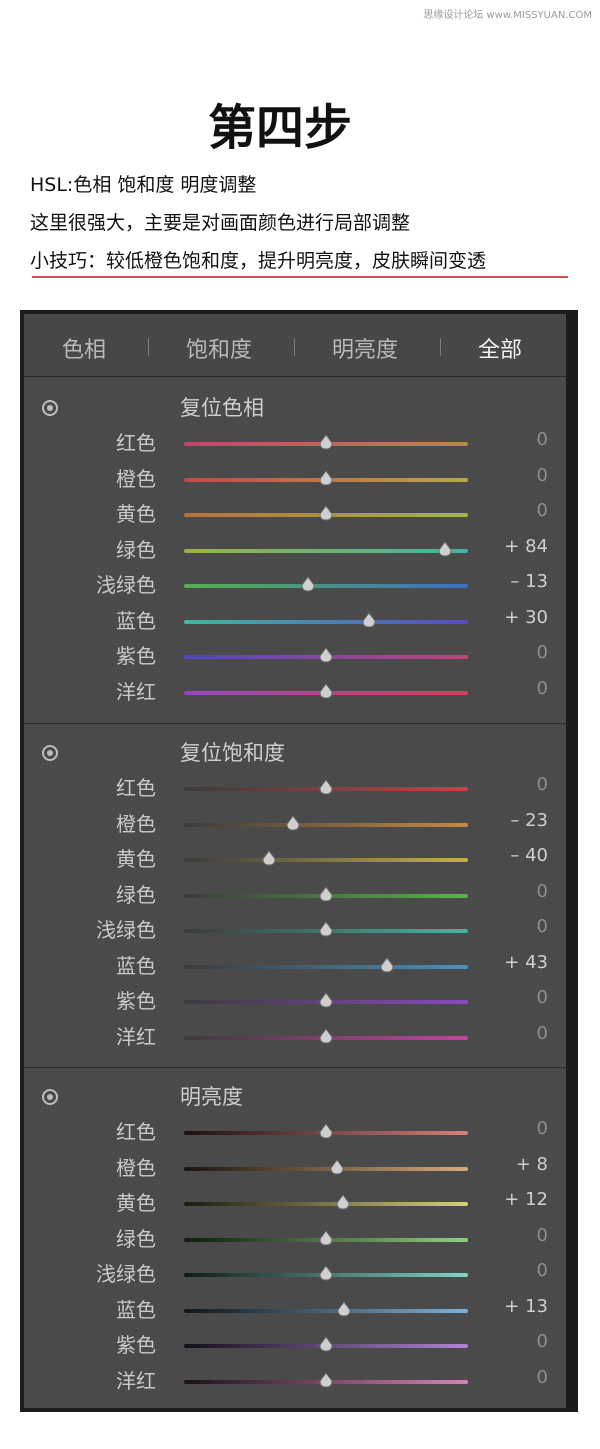  What do you see at coordinates (295, 1036) in the screenshot?
I see `slider-row: 洋红 0` at bounding box center [295, 1036].